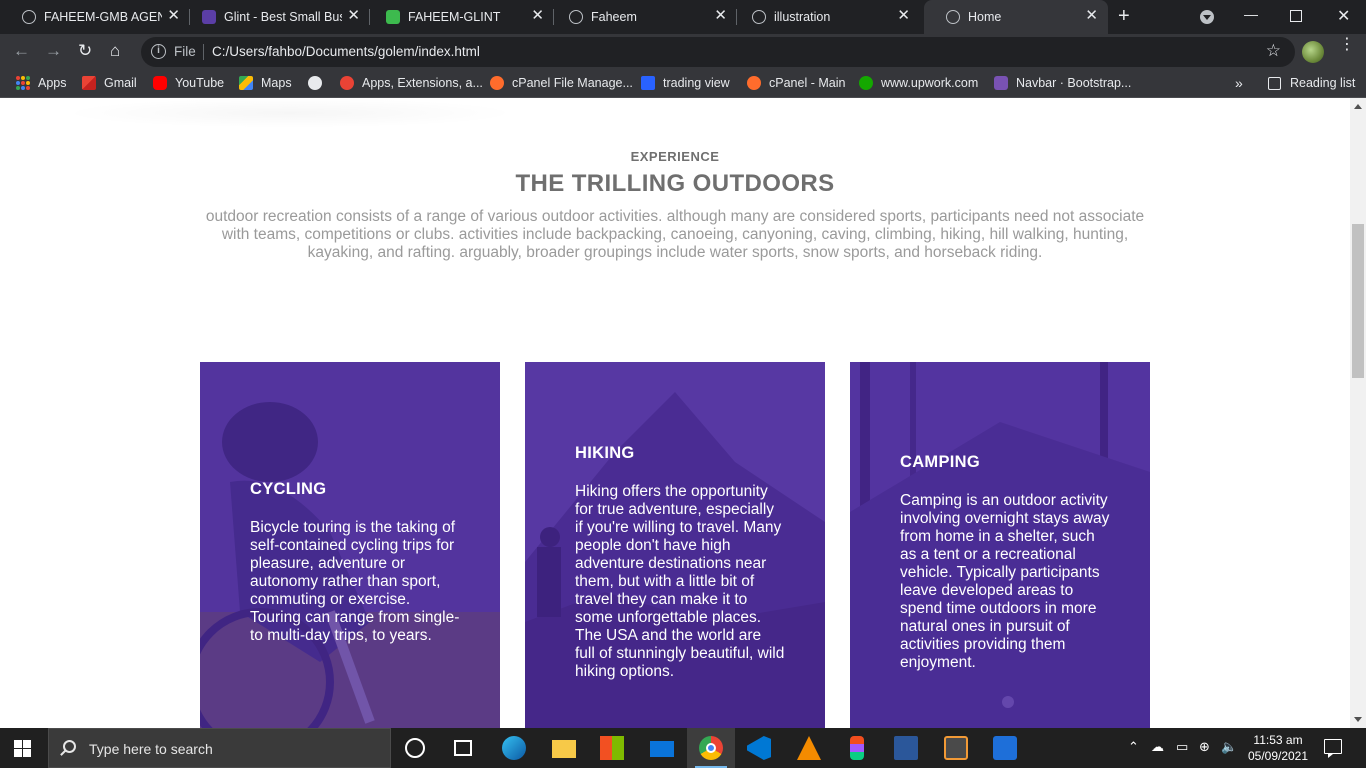 Image resolution: width=1366 pixels, height=768 pixels. I want to click on figma-icon, so click(857, 748).